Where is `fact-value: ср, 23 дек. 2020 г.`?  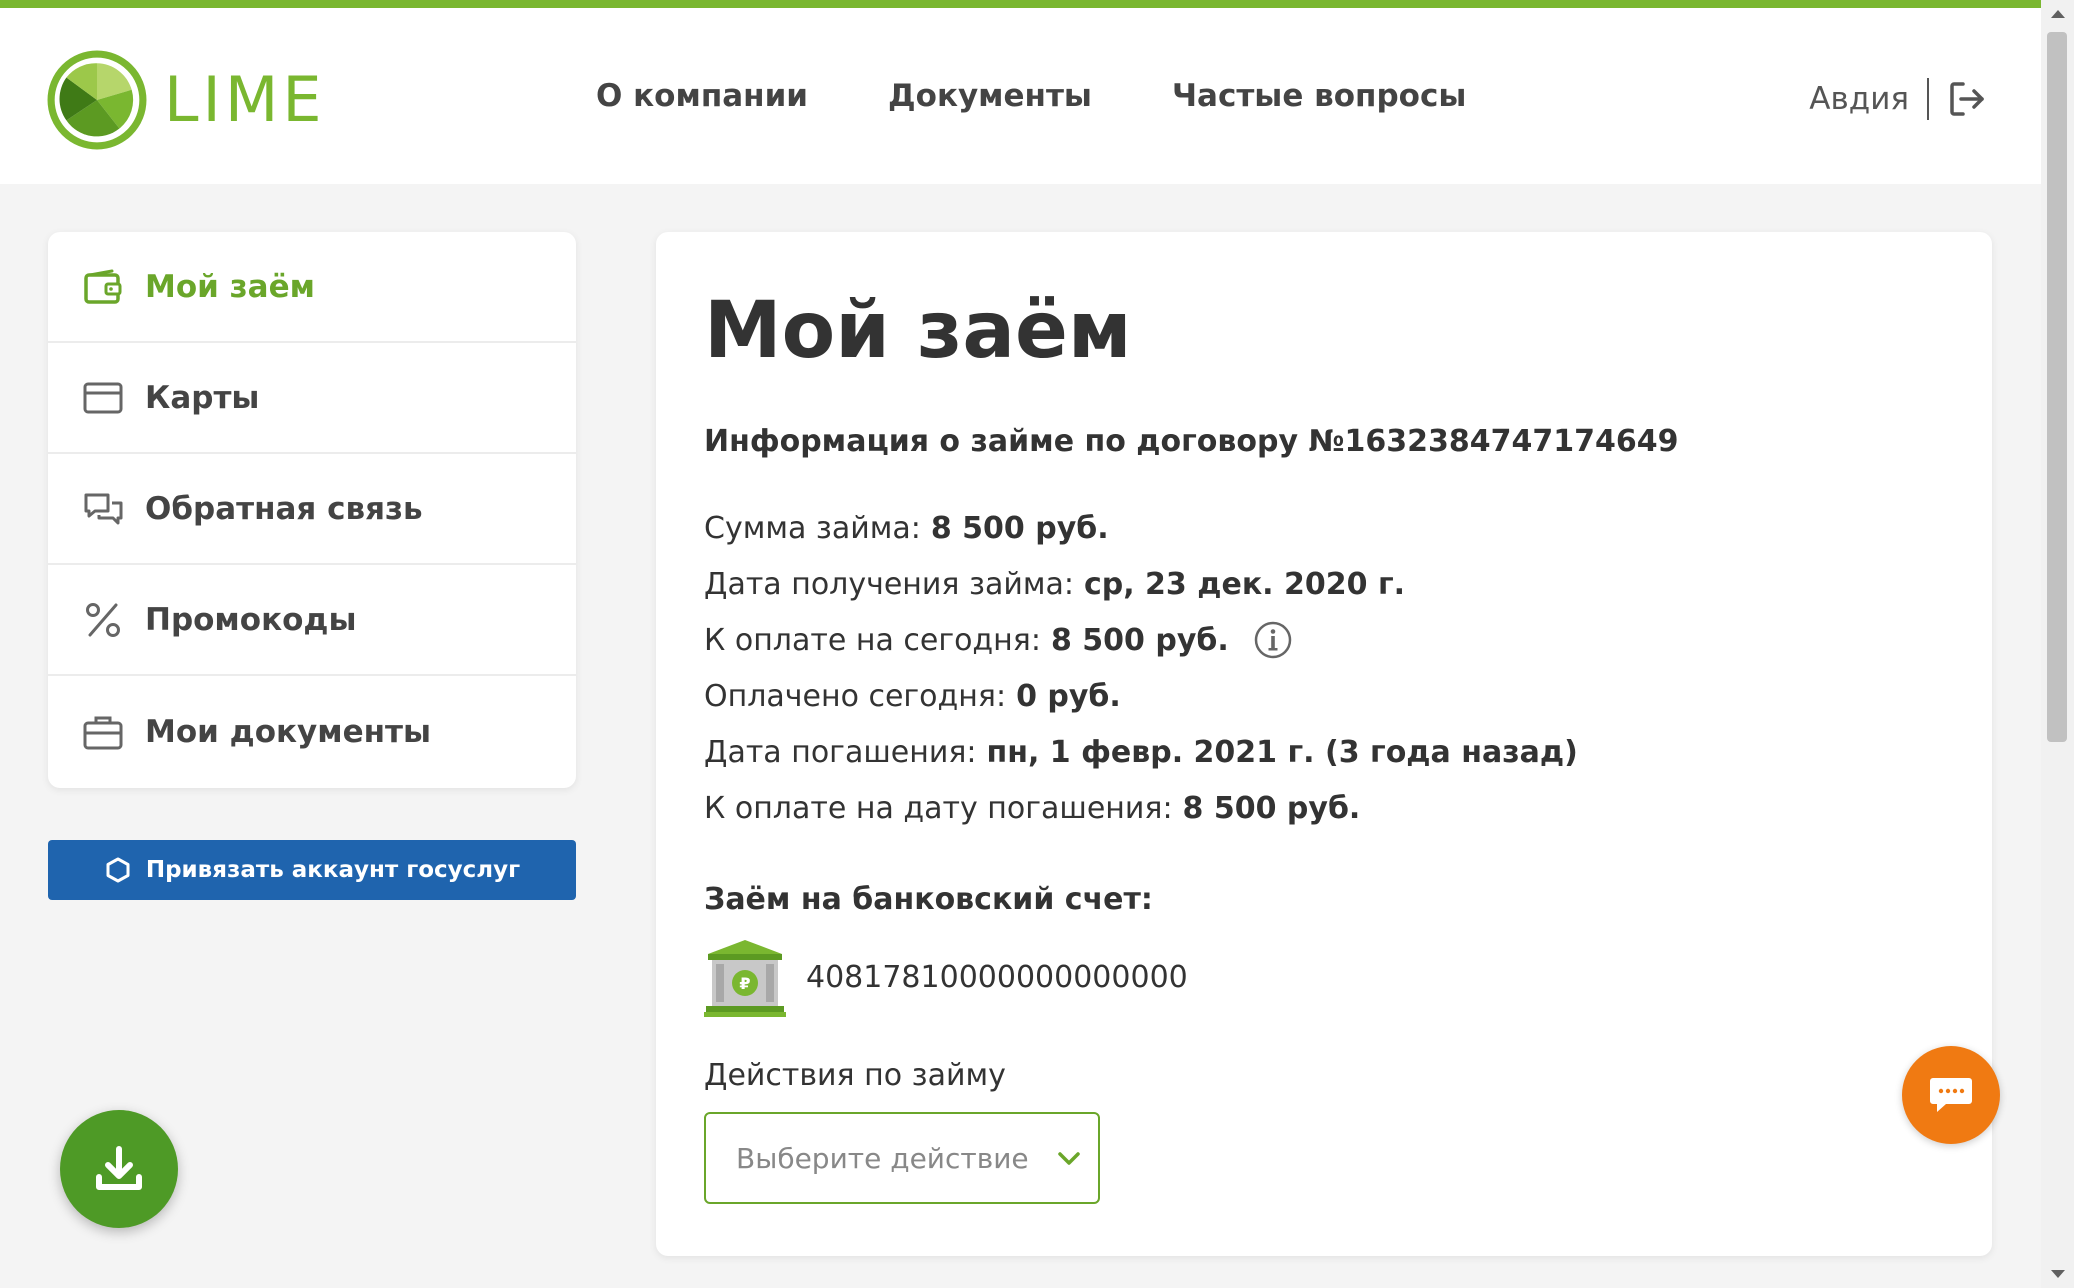
fact-value: ср, 23 дек. 2020 г. is located at coordinates (1244, 584).